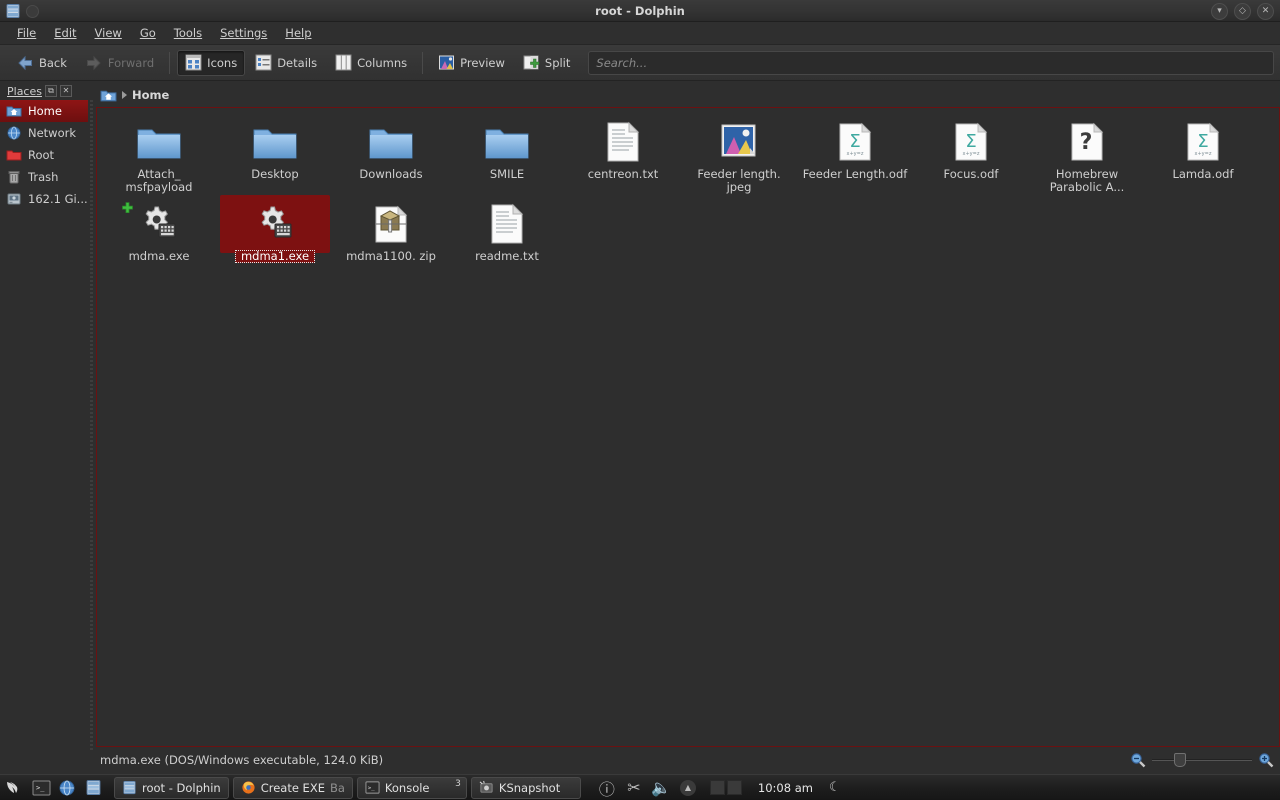 The image size is (1280, 800). I want to click on scissors-icon: ✂, so click(634, 787).